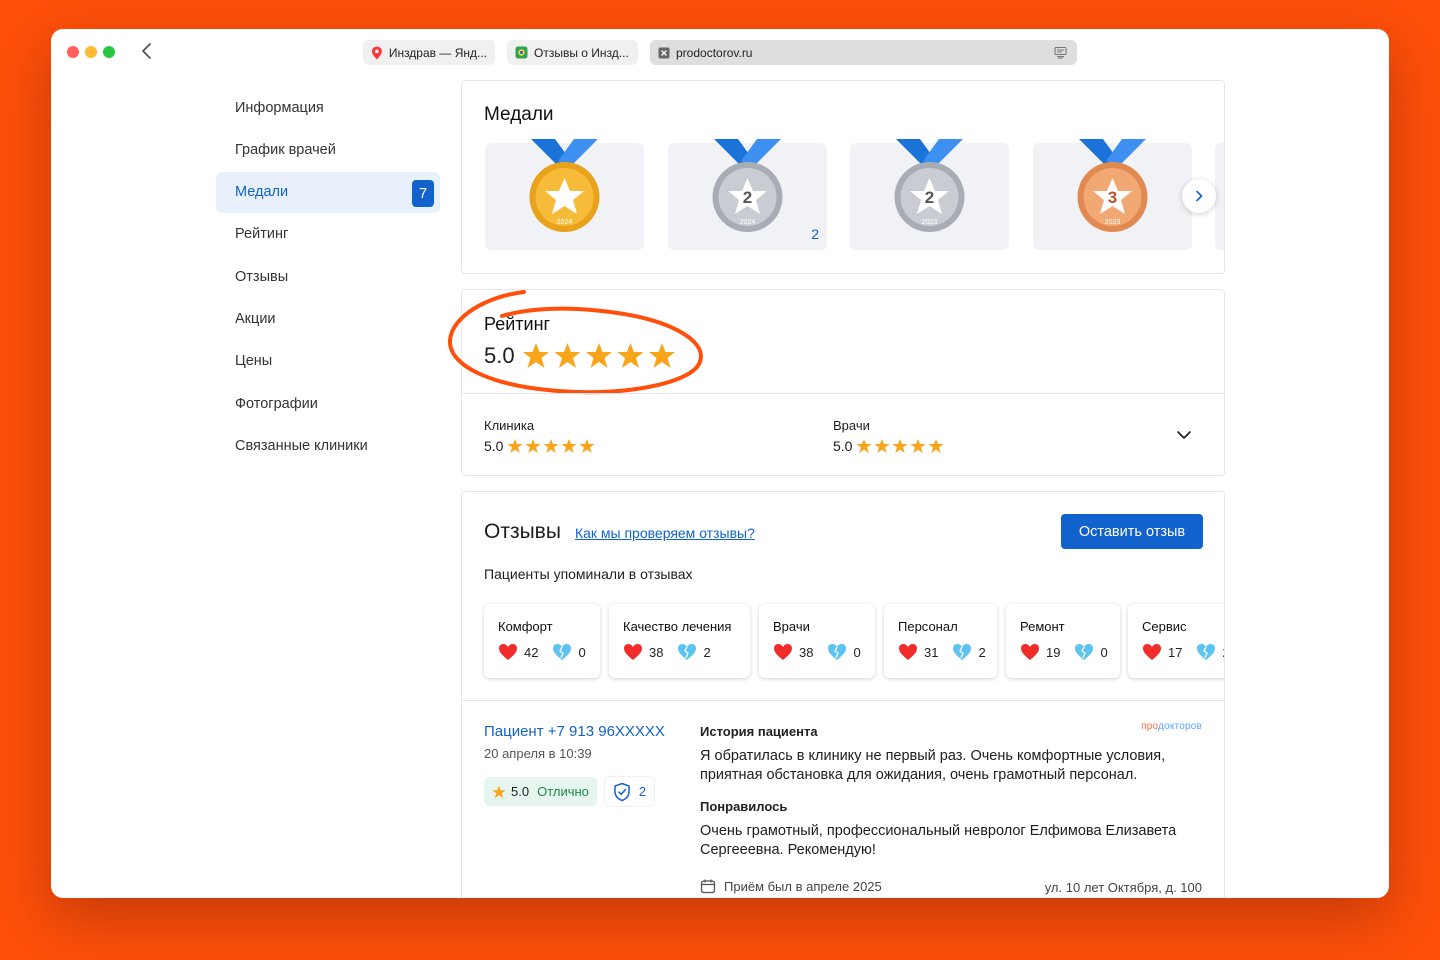 This screenshot has width=1440, height=960. Describe the element at coordinates (328, 445) in the screenshot. I see `sidebar-item-related-clinics: Связанные клиники` at that location.